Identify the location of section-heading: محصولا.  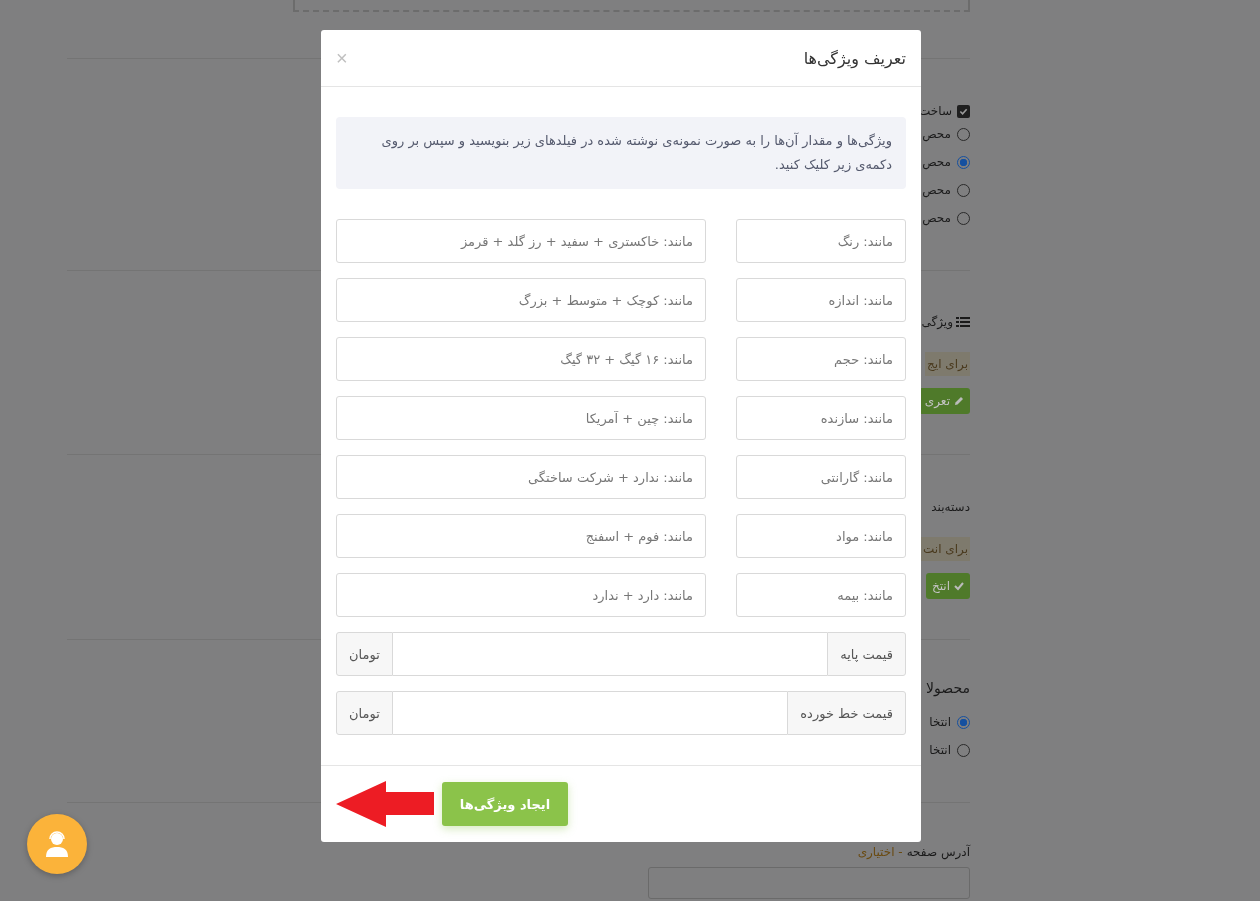
(948, 688).